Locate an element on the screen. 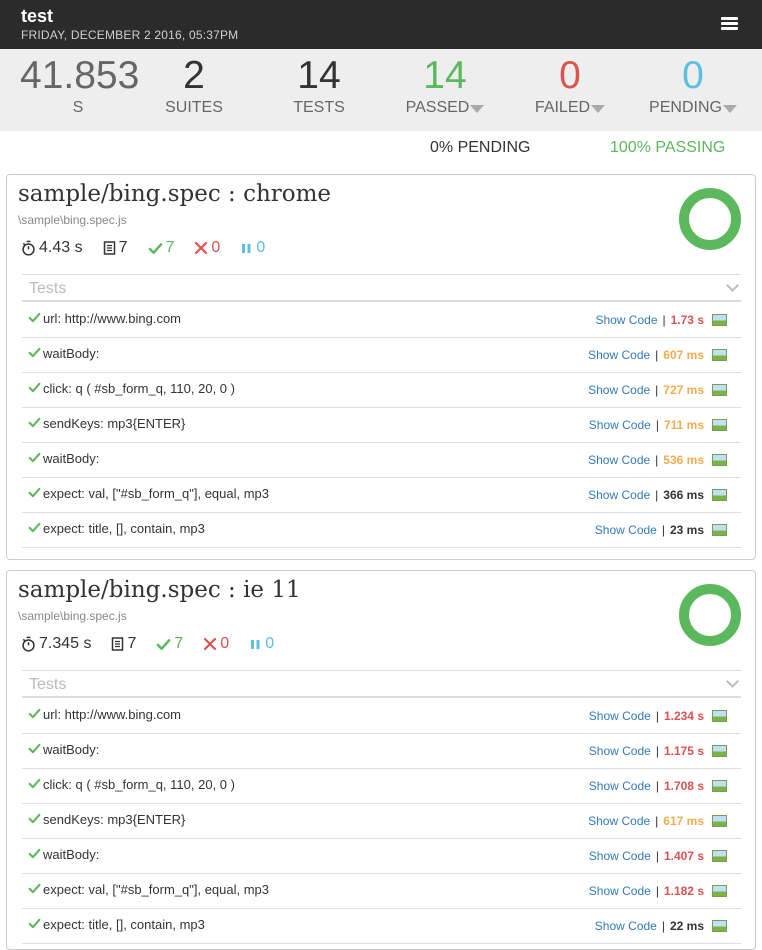  suite-test-count: 7 is located at coordinates (123, 644).